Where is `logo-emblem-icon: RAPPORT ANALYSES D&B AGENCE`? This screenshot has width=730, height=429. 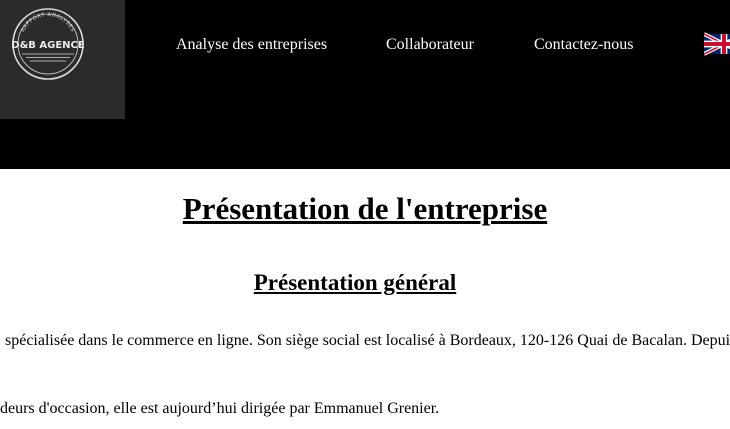 logo-emblem-icon: RAPPORT ANALYSES D&B AGENCE is located at coordinates (48, 44).